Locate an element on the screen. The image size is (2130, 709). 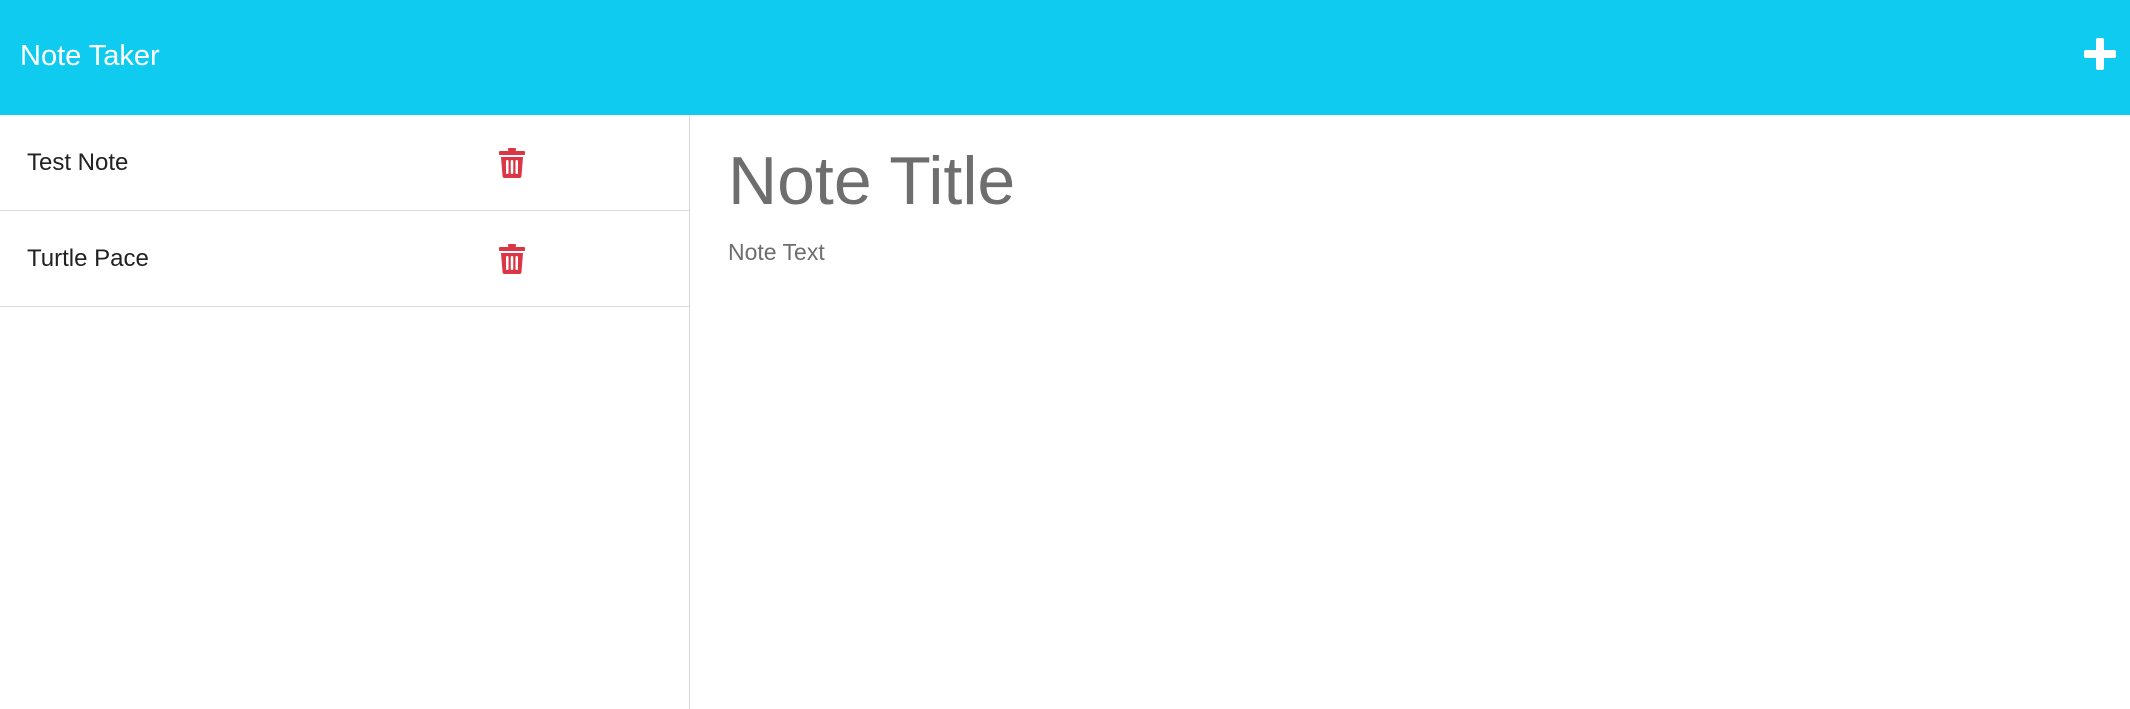
note-item-title: Turtle Pace is located at coordinates (88, 258).